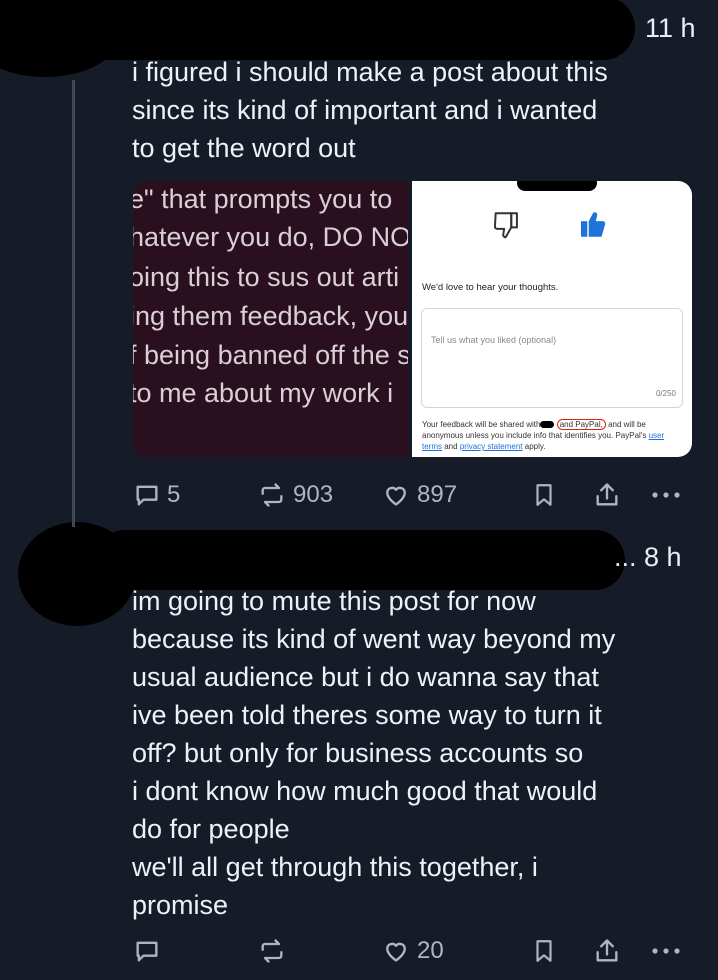 The width and height of the screenshot is (718, 980). I want to click on post-2-line: we'll all get through this together, i, so click(335, 867).